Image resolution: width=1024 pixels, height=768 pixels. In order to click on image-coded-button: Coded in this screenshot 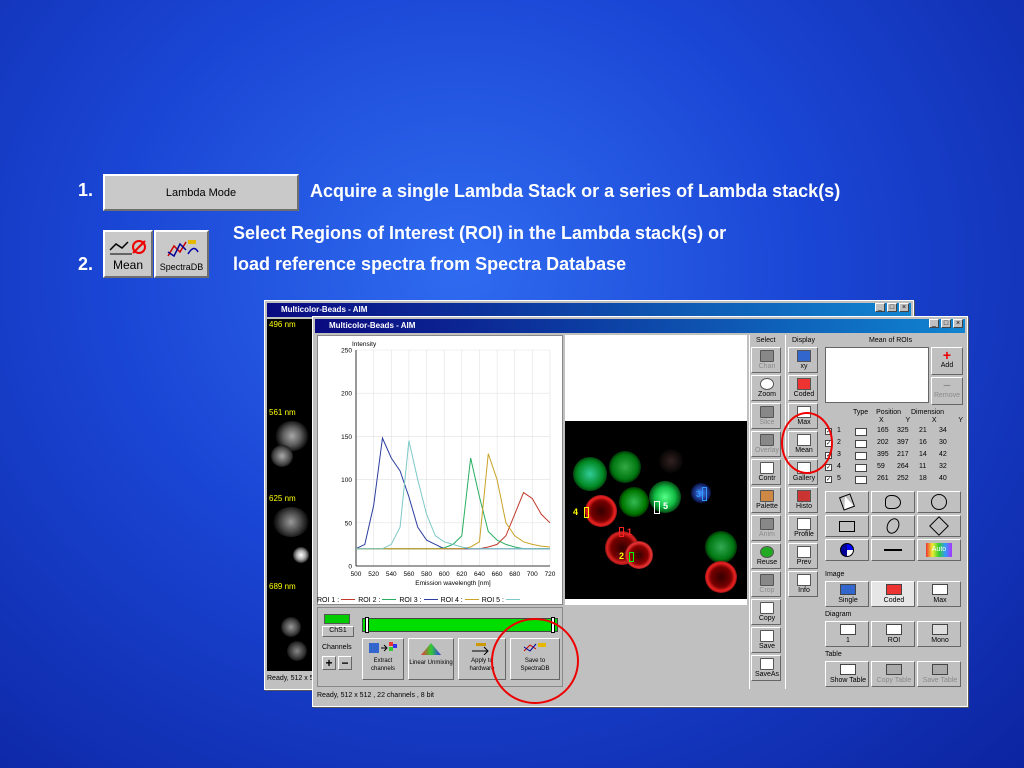, I will do `click(893, 594)`.